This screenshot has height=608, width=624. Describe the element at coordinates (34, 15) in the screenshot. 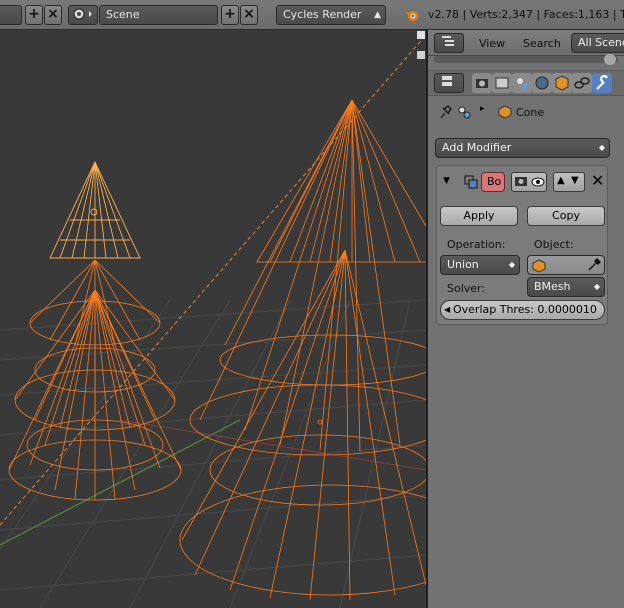

I see `add-screen-button: +` at that location.